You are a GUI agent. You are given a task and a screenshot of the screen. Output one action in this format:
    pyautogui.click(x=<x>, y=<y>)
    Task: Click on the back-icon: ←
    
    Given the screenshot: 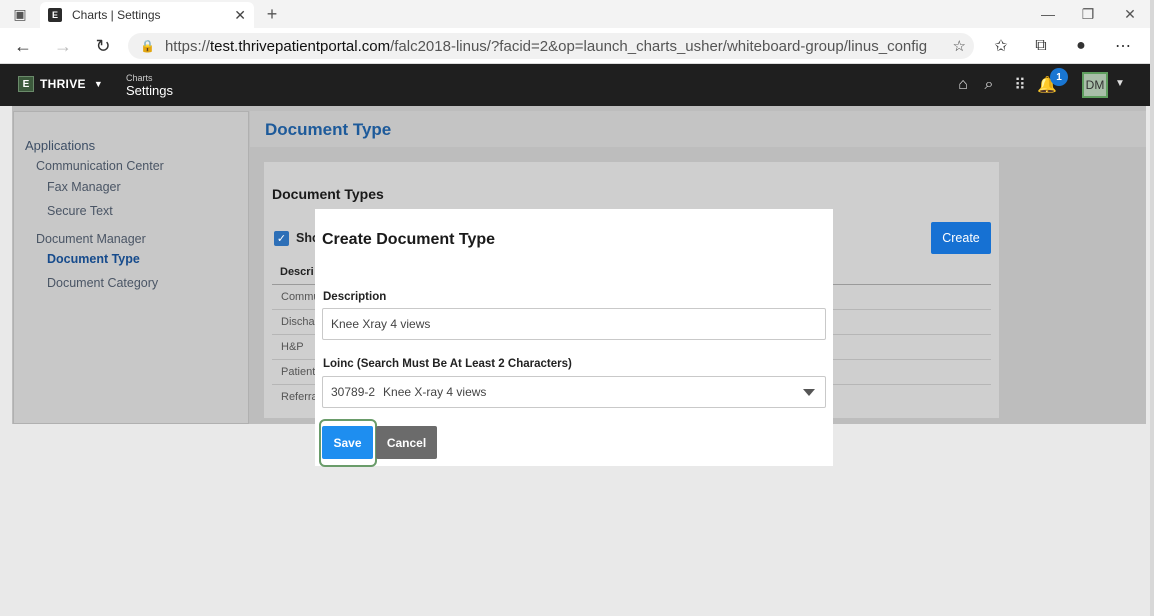 What is the action you would take?
    pyautogui.click(x=23, y=46)
    